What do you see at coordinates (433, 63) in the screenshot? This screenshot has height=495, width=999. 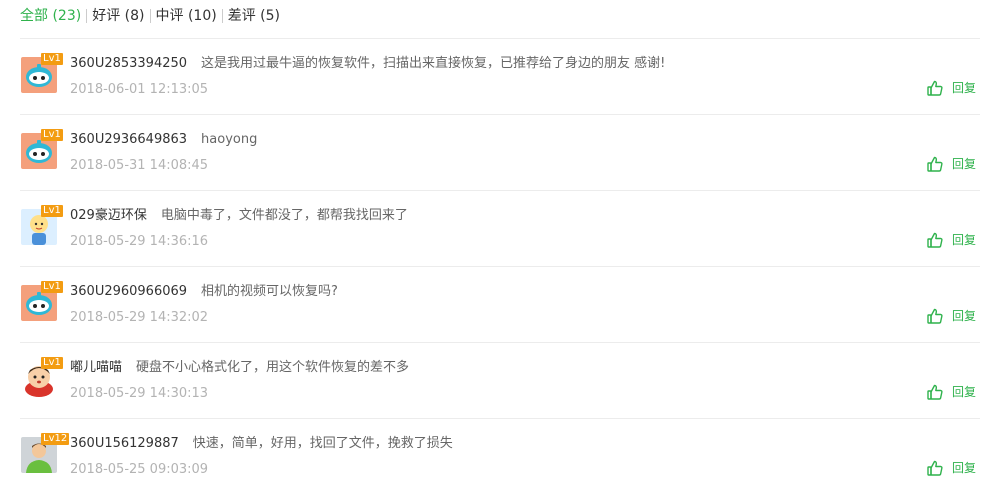 I see `comment-text: 这是我用过最牛逼的恢复软件，扫描出来直接恢复，已推荐给了身边的朋友 感谢!` at bounding box center [433, 63].